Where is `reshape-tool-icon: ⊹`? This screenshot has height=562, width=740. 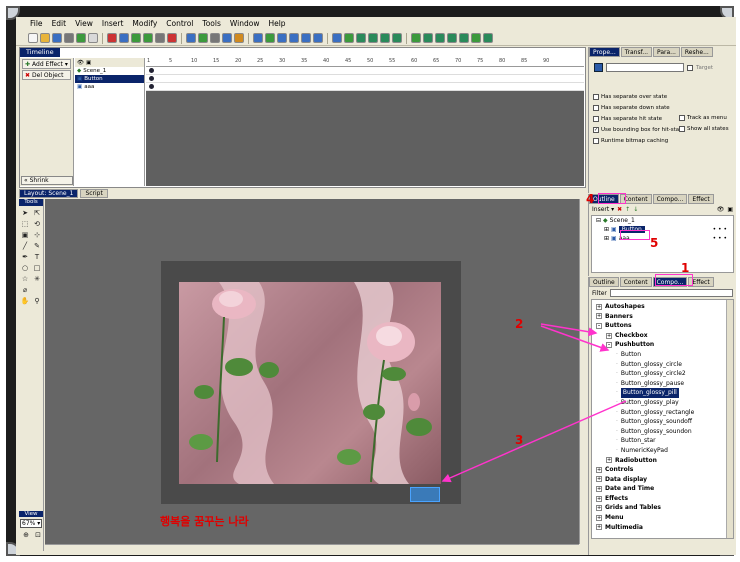
reshape-tool-icon: ⊹ is located at coordinates (37, 235).